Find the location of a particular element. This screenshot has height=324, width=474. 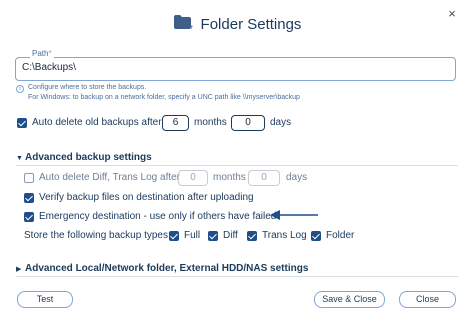

path-value: C:\Backups\ is located at coordinates (49, 67).